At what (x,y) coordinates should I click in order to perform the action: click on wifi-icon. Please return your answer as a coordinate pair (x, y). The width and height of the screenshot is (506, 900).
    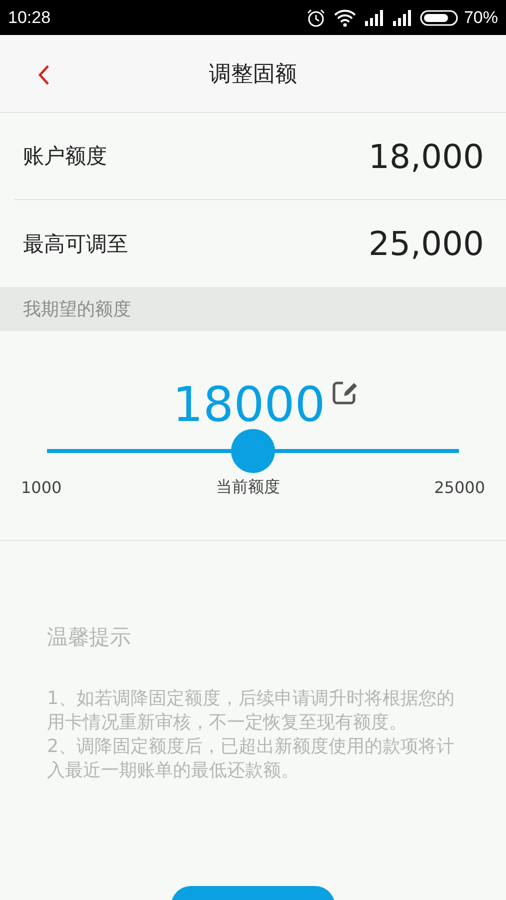
    Looking at the image, I should click on (345, 17).